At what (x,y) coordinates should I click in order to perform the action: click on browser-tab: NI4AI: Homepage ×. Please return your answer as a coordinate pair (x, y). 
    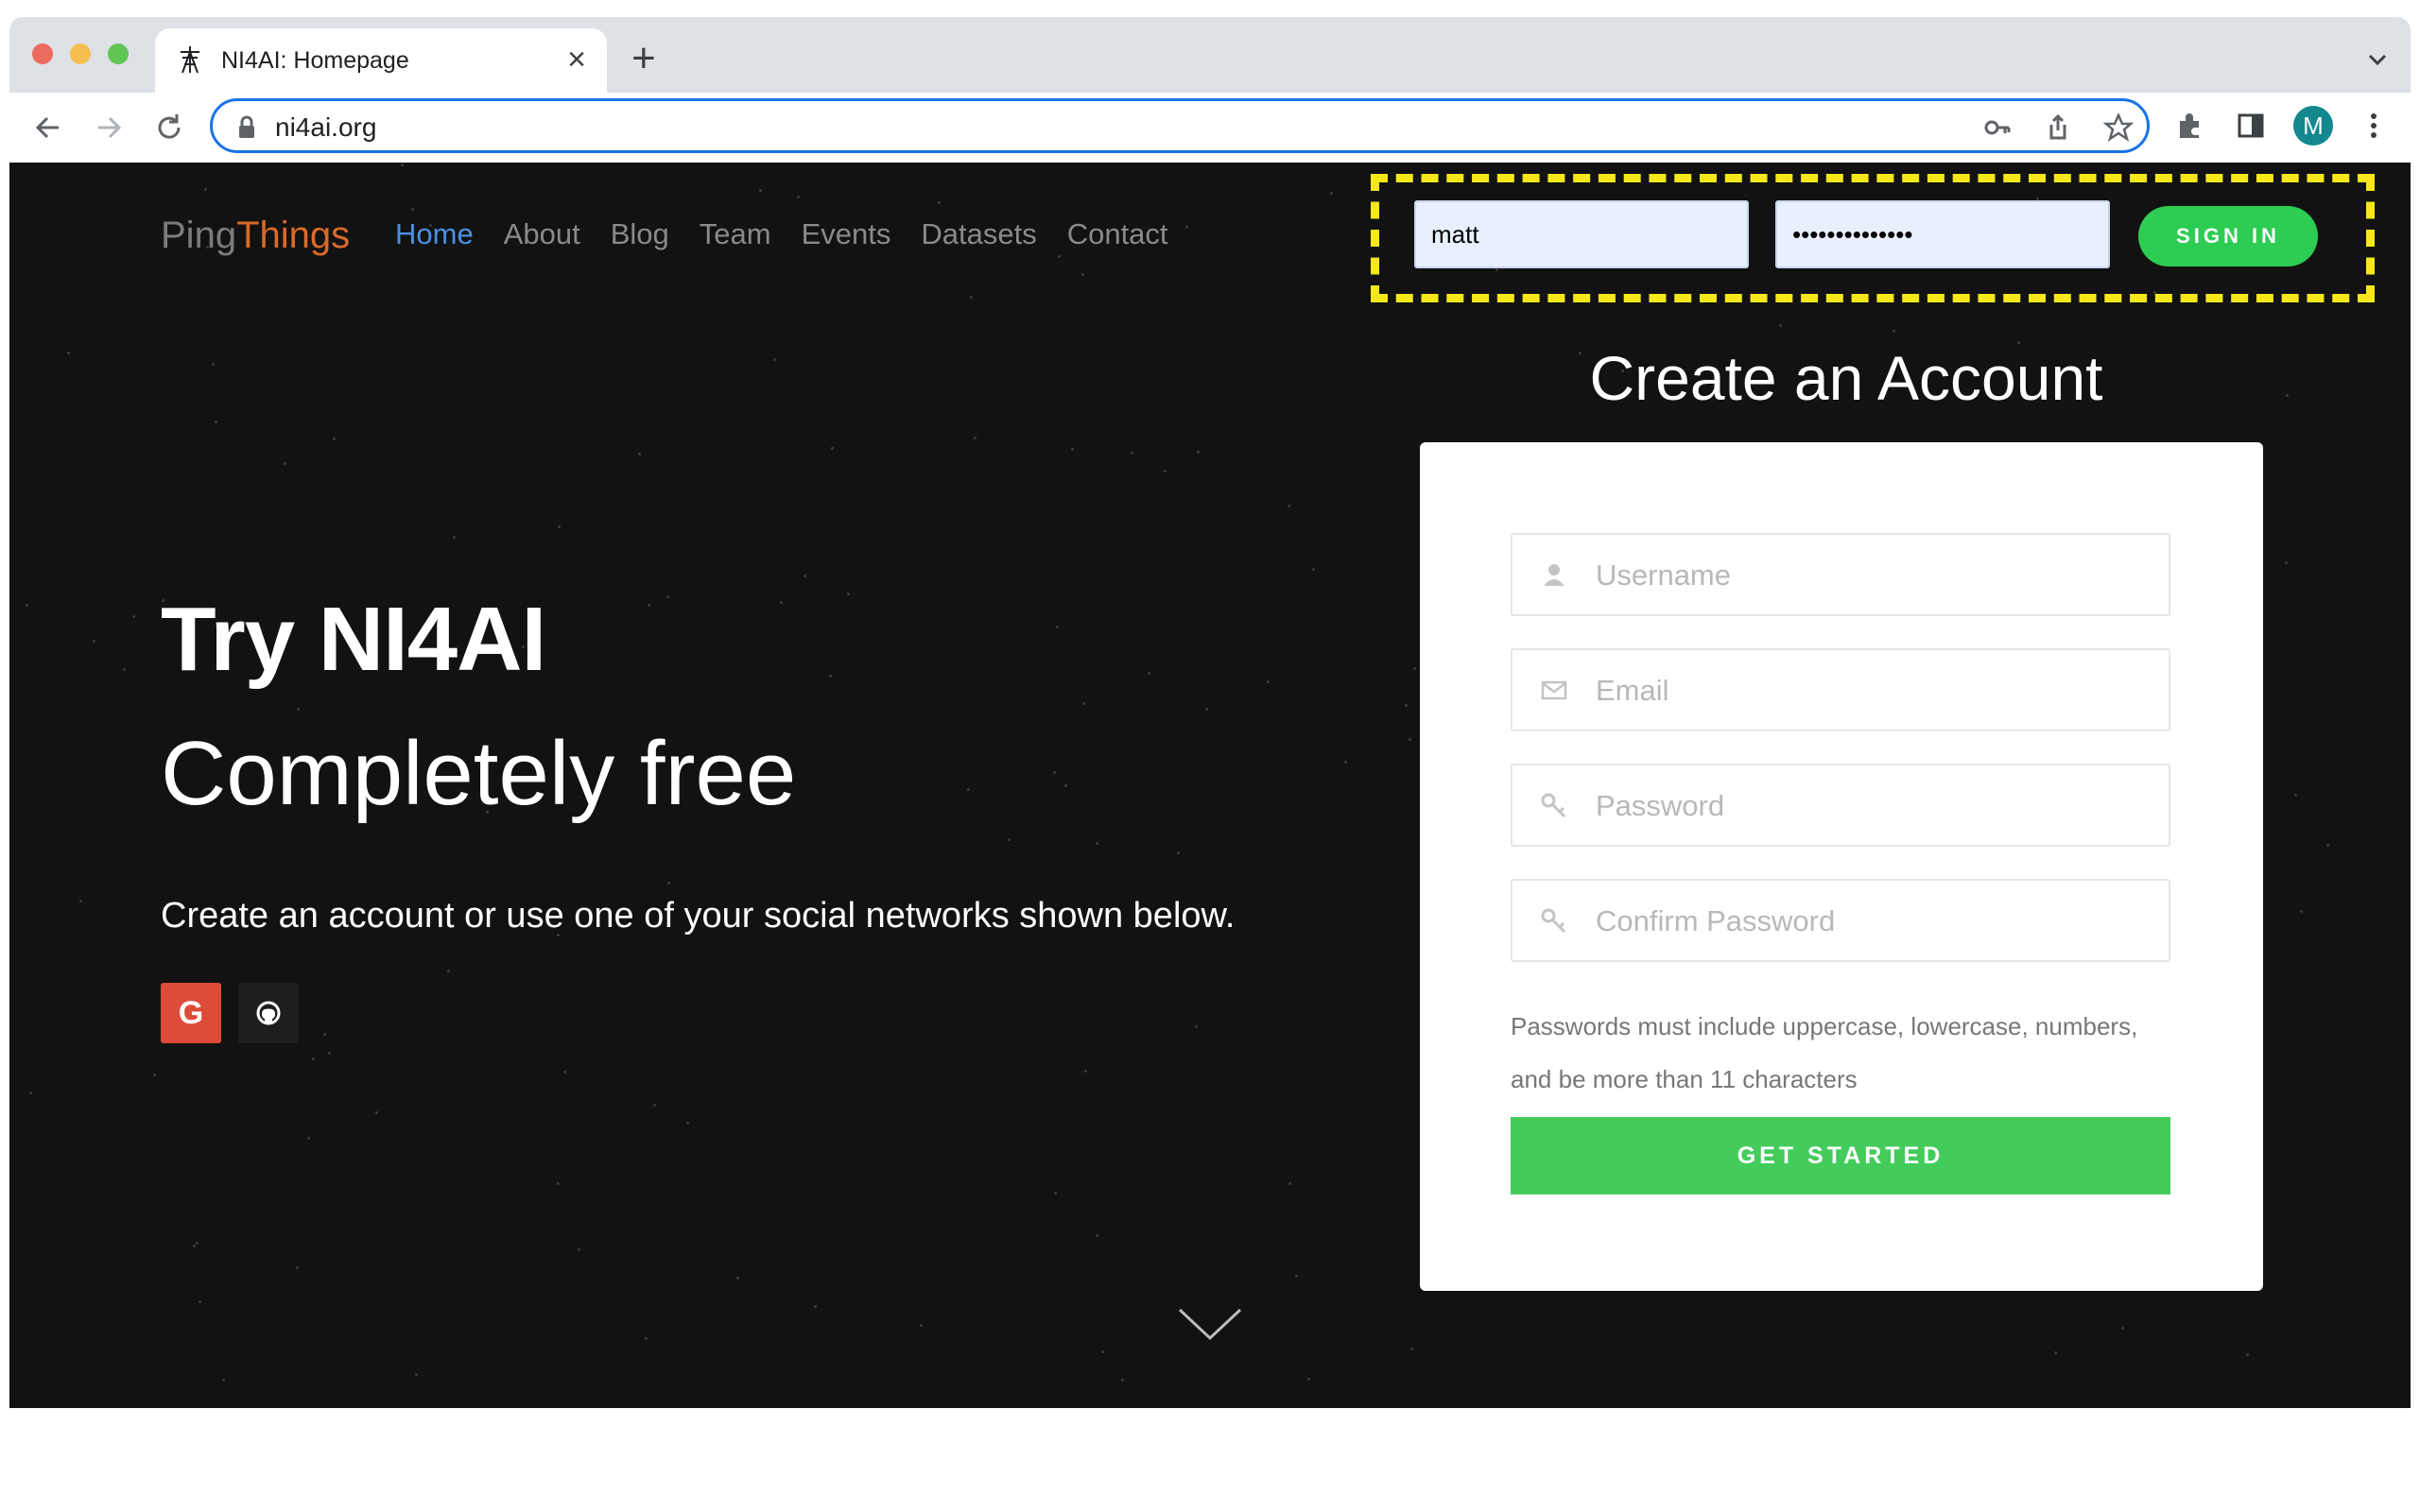
    Looking at the image, I should click on (381, 60).